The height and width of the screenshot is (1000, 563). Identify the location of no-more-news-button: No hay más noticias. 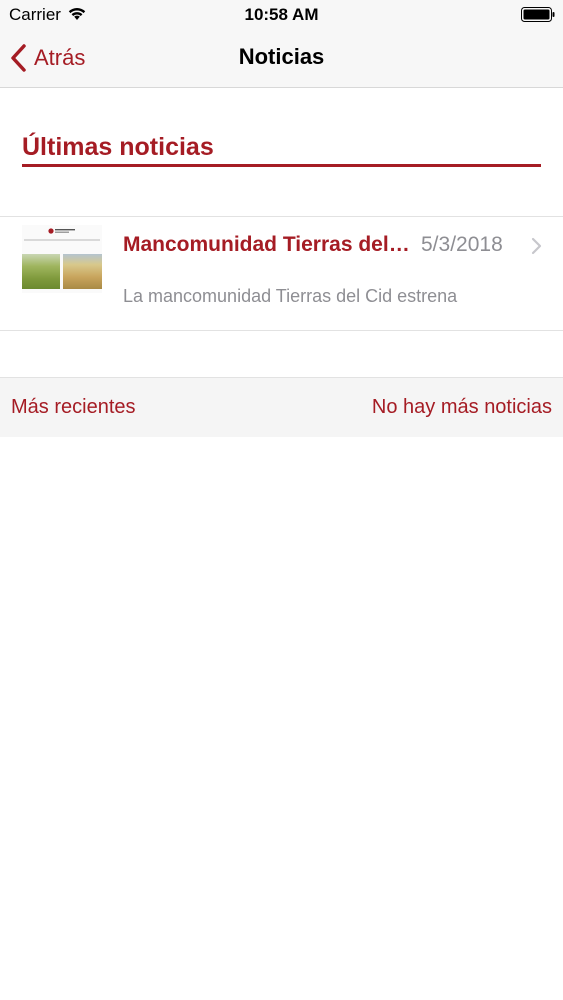
(462, 407).